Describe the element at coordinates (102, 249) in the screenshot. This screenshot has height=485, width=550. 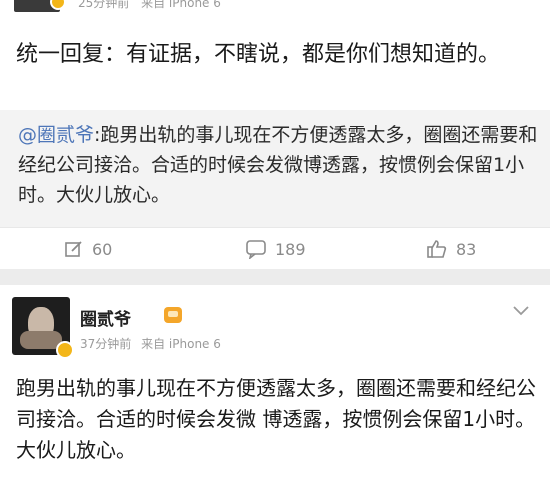
I see `repost-count: 60` at that location.